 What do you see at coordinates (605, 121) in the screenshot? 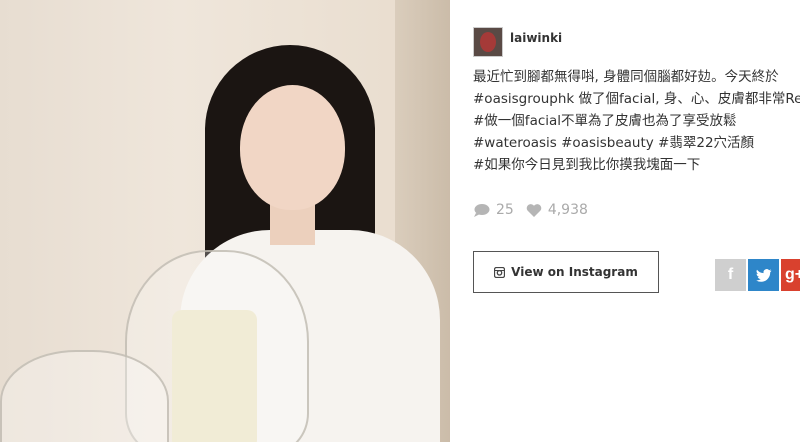
I see `caption-line: #做一個facial不單為了皮膚也為了享受放鬆` at bounding box center [605, 121].